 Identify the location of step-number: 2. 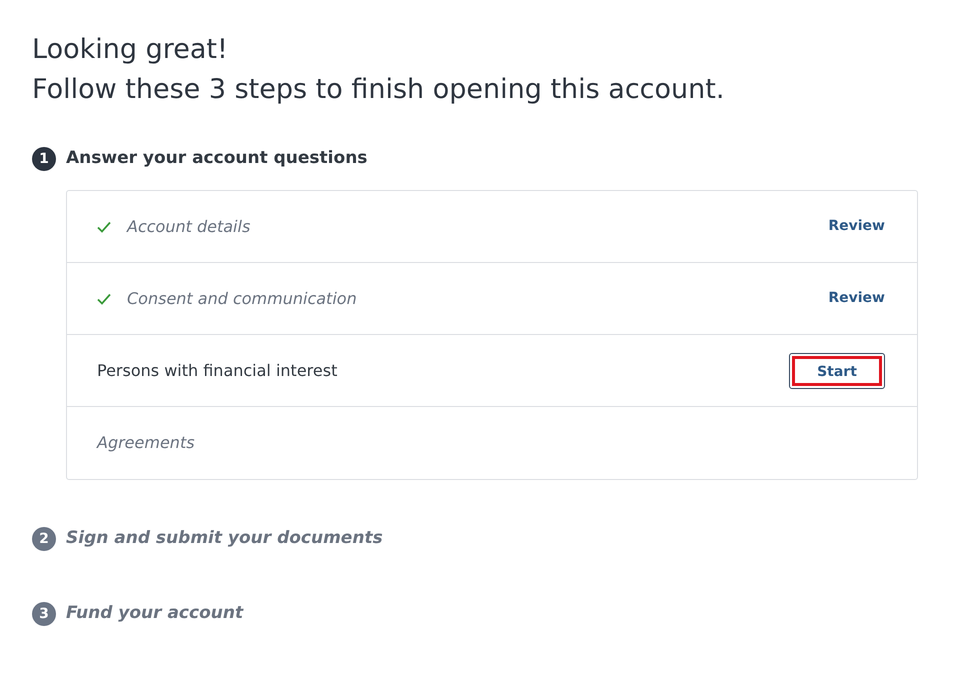
(44, 539).